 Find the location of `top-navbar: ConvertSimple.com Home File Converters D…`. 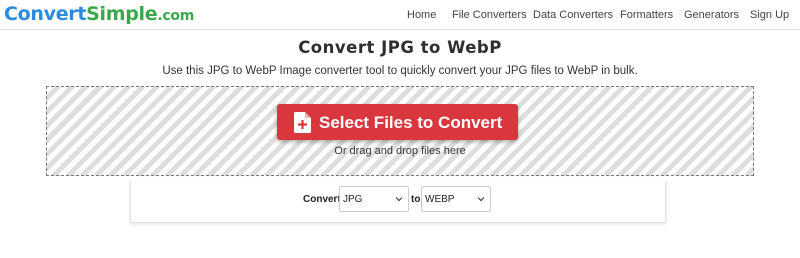

top-navbar: ConvertSimple.com Home File Converters D… is located at coordinates (400, 15).